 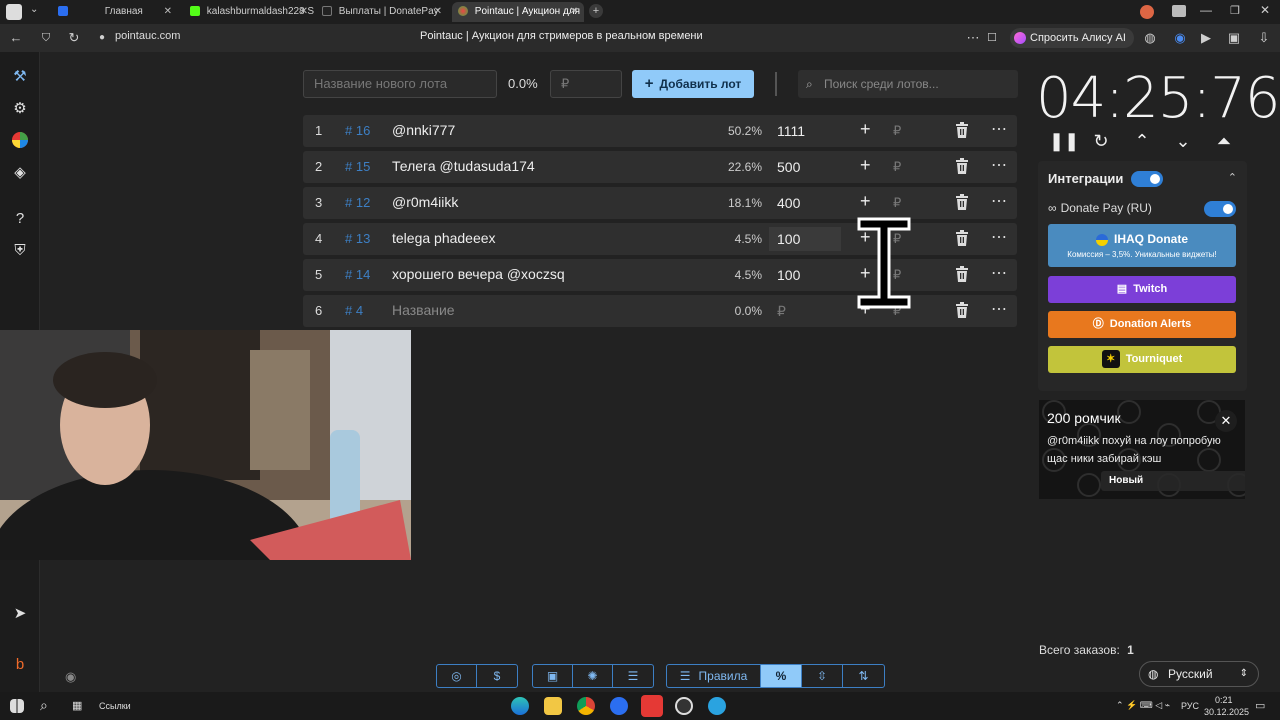 I want to click on donatepay-toggle, so click(x=1220, y=209).